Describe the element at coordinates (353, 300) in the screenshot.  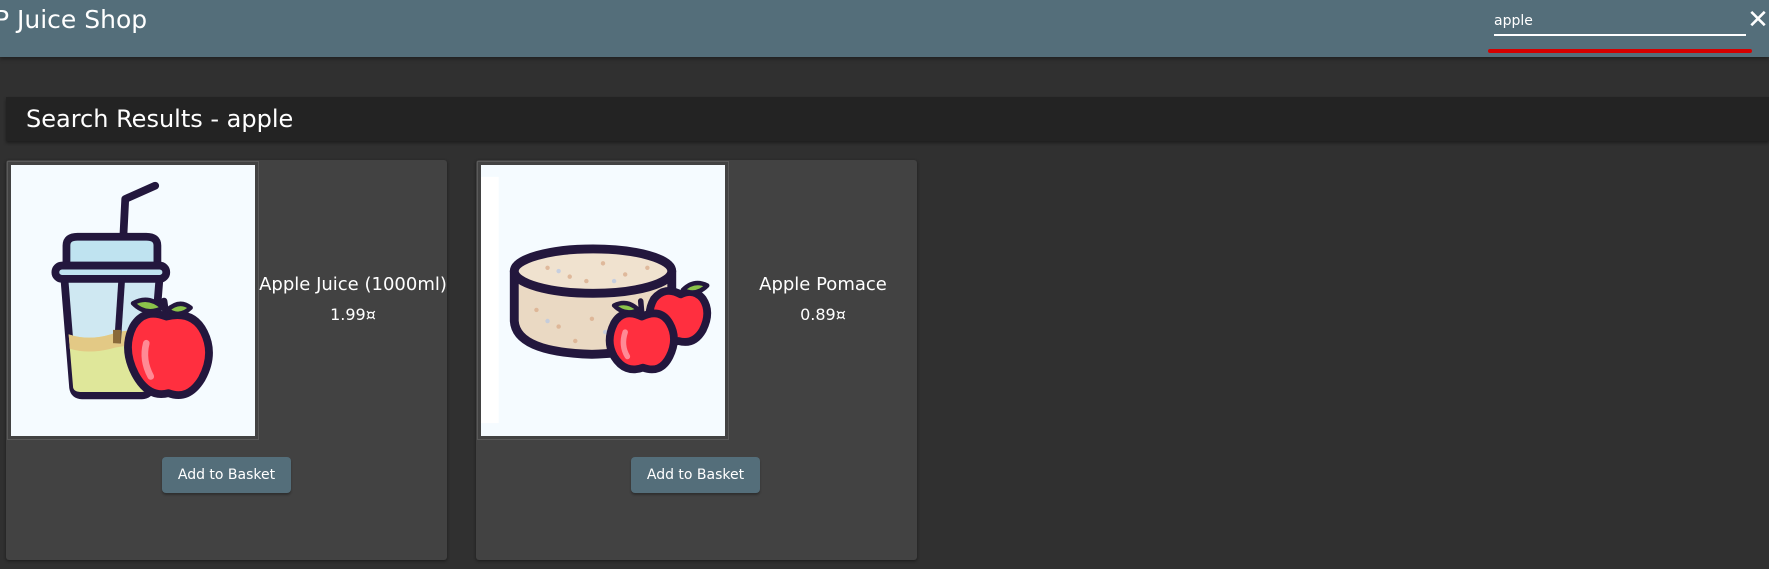
I see `product-info: Apple Juice (1000ml) 1.99¤` at that location.